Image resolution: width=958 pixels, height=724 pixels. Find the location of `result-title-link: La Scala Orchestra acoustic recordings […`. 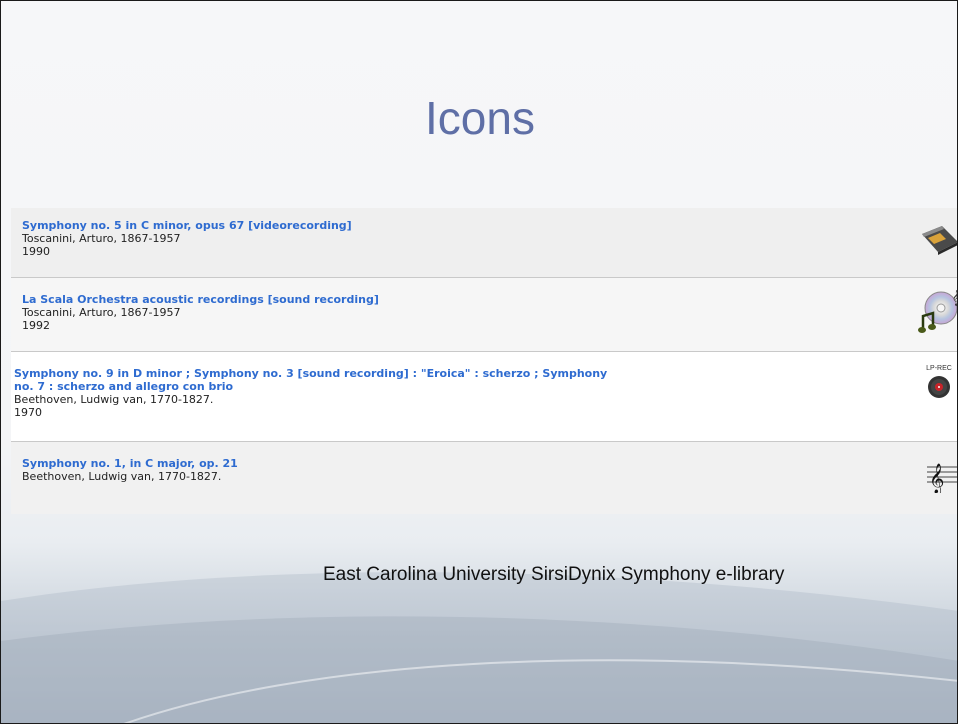

result-title-link: La Scala Orchestra acoustic recordings [… is located at coordinates (200, 299).